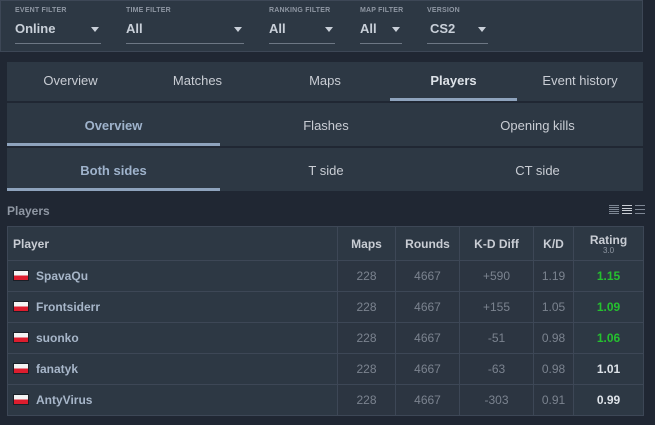 Image resolution: width=655 pixels, height=425 pixels. I want to click on tab-t-side-label: T side, so click(326, 170).